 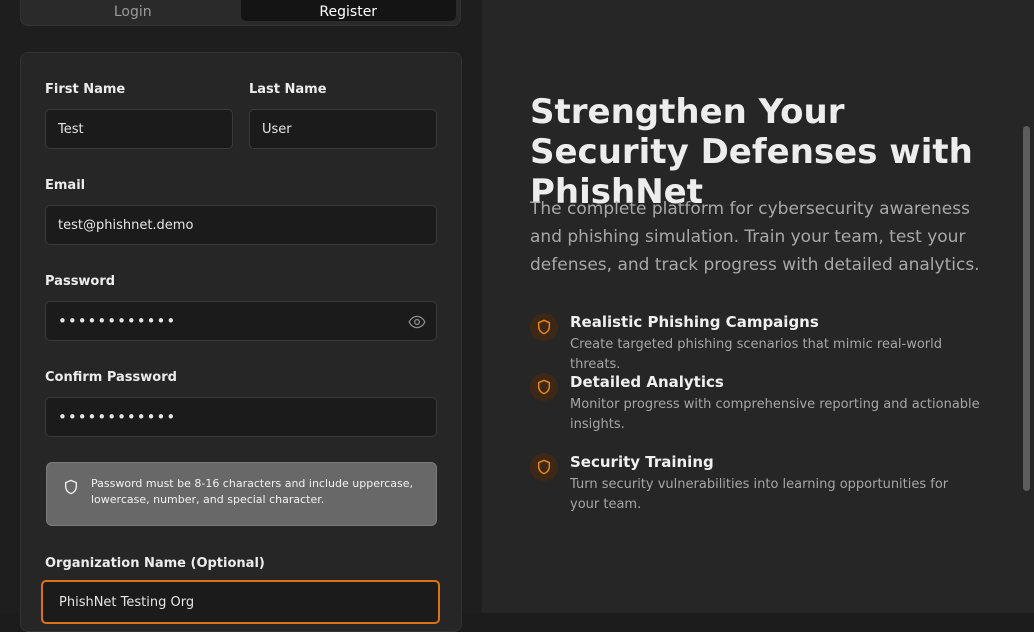 What do you see at coordinates (277, 129) in the screenshot?
I see `last-name-value: User` at bounding box center [277, 129].